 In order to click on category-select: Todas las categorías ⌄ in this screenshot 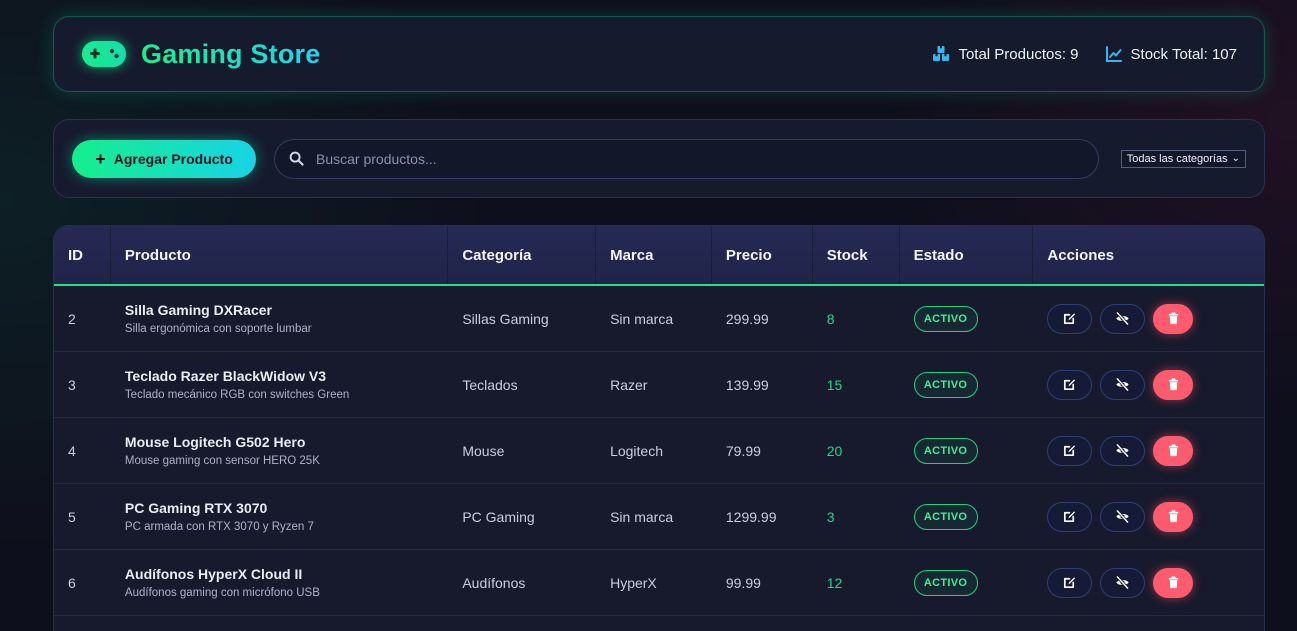, I will do `click(1183, 158)`.